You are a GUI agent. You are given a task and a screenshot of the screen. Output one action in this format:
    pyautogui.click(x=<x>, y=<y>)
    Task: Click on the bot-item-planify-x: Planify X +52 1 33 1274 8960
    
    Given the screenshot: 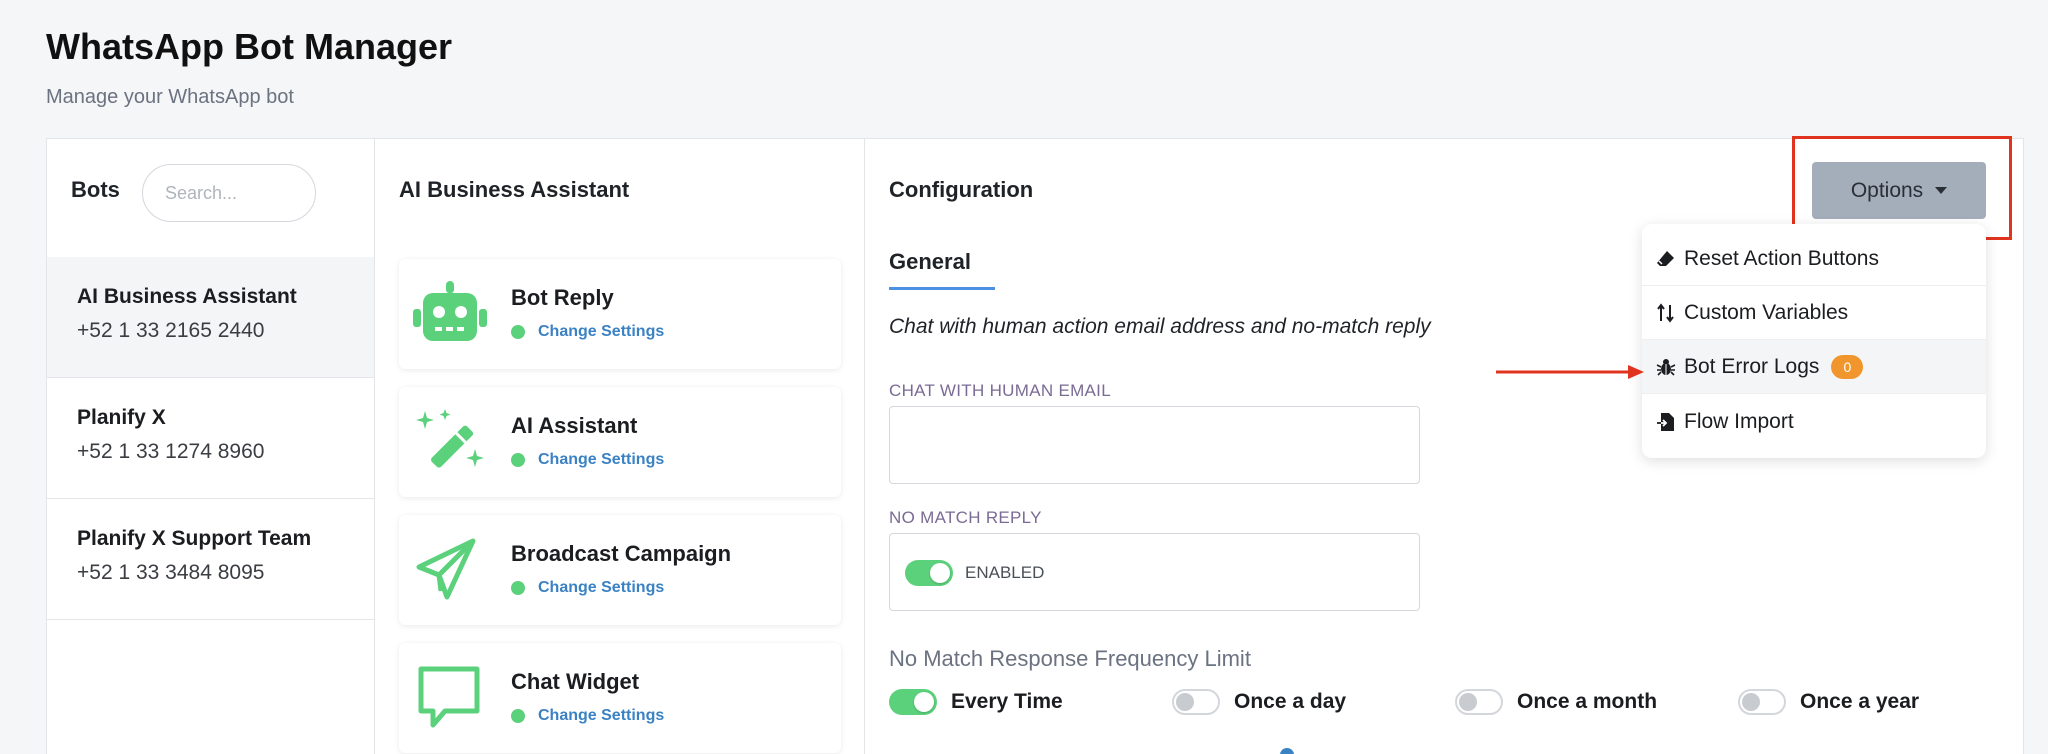 What is the action you would take?
    pyautogui.click(x=210, y=438)
    